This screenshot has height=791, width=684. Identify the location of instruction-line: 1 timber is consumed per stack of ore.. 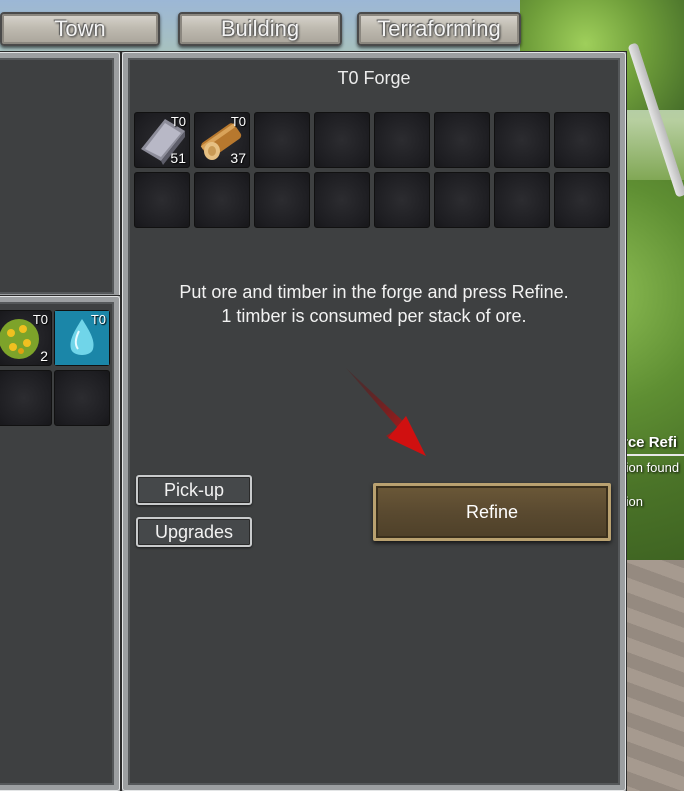
(374, 316).